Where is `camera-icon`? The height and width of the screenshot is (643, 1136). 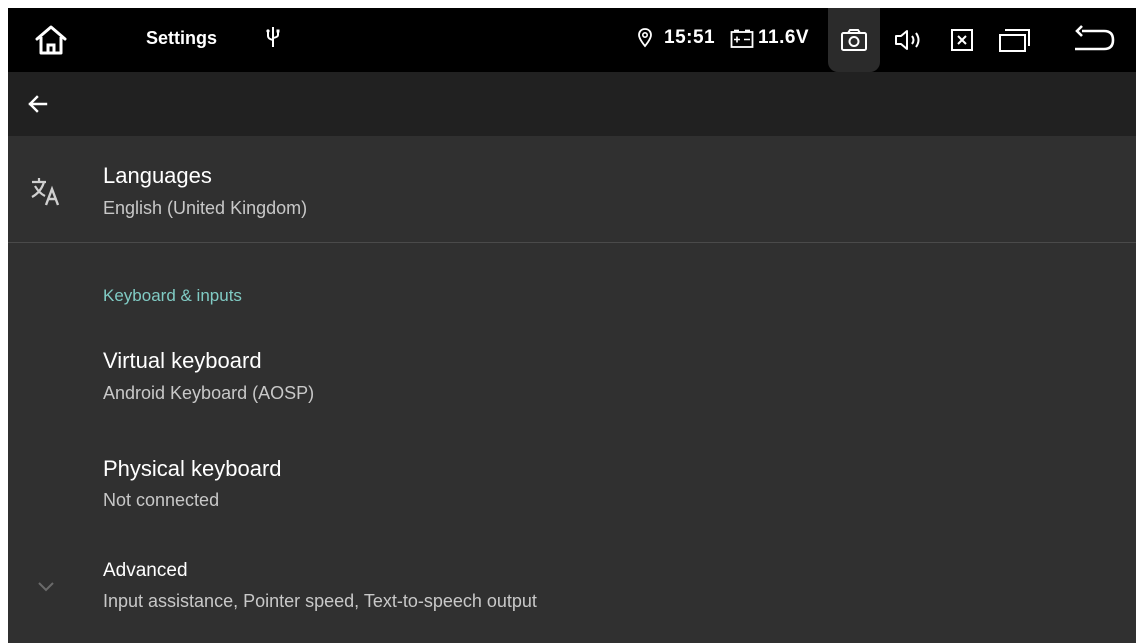 camera-icon is located at coordinates (854, 40).